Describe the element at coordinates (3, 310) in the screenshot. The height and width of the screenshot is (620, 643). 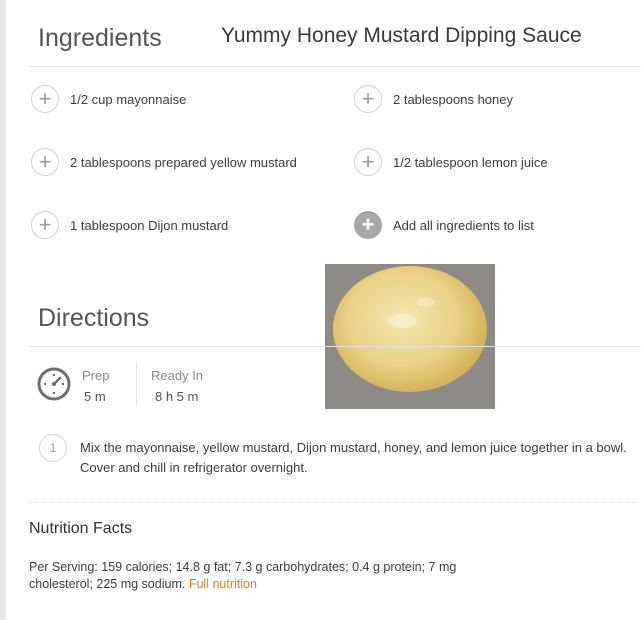
I see `left-edge-border` at that location.